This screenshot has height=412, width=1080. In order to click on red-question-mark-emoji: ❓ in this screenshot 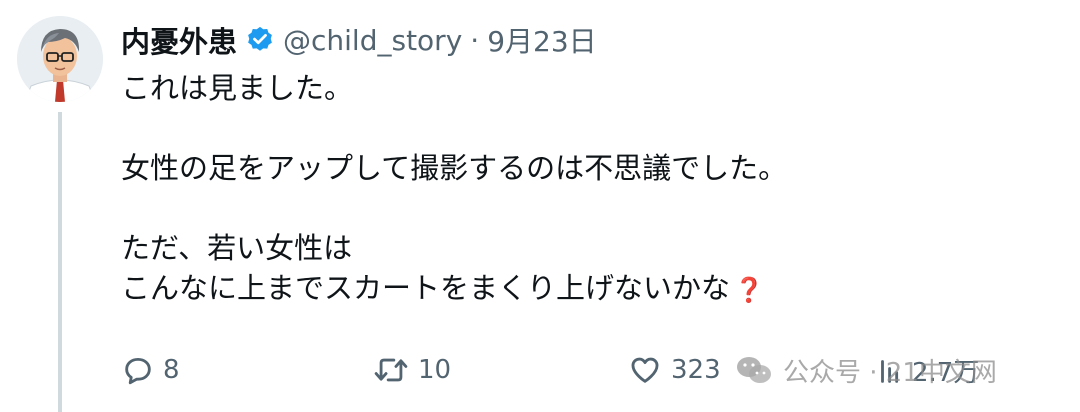, I will do `click(749, 290)`.